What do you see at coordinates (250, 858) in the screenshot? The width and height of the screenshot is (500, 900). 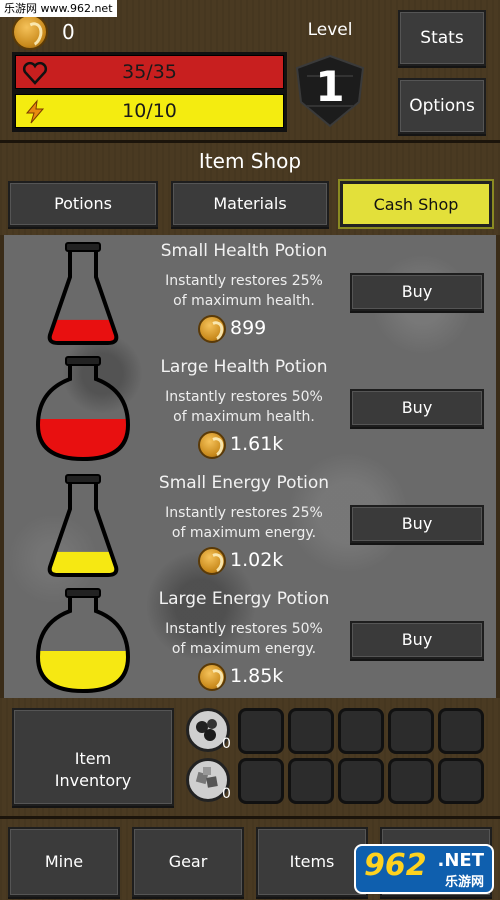 I see `bottom-nav: Mine Gear Items Battle 962 .NET 乐游网` at bounding box center [250, 858].